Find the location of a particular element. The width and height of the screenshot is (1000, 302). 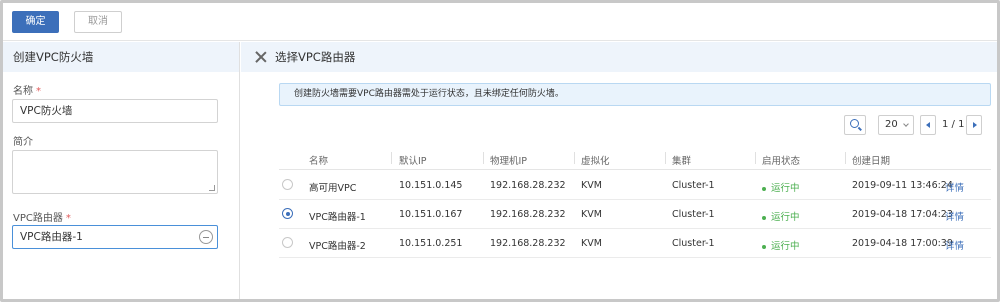

column-header-status: 启用状态 is located at coordinates (781, 161).